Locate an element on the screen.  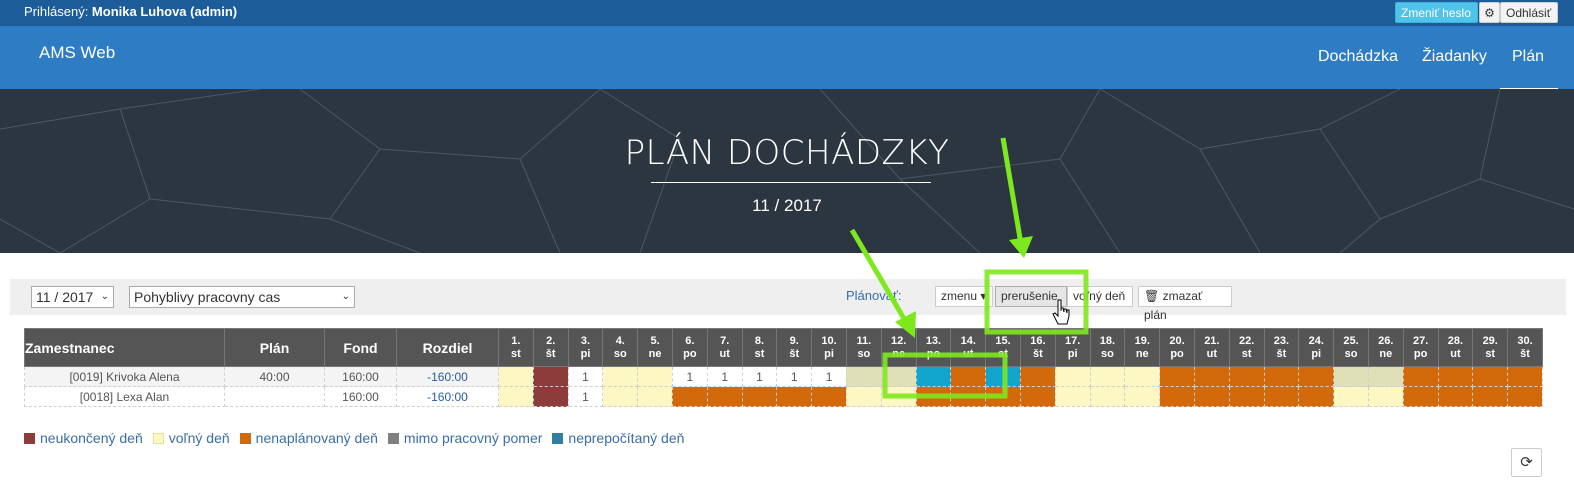
gear-icon: ⚙ is located at coordinates (1489, 12).